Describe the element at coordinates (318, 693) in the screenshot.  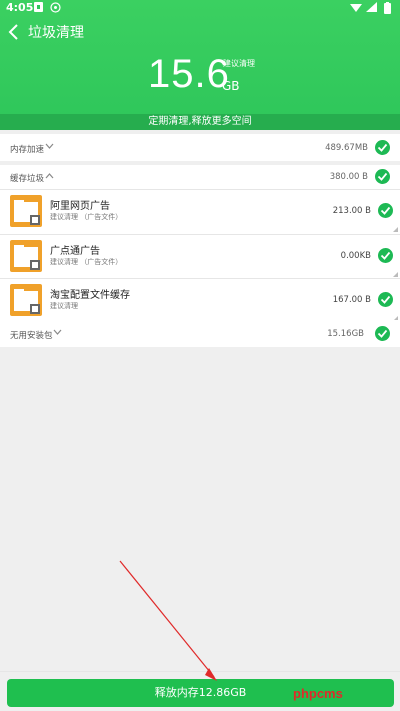
I see `watermark: phpcms` at that location.